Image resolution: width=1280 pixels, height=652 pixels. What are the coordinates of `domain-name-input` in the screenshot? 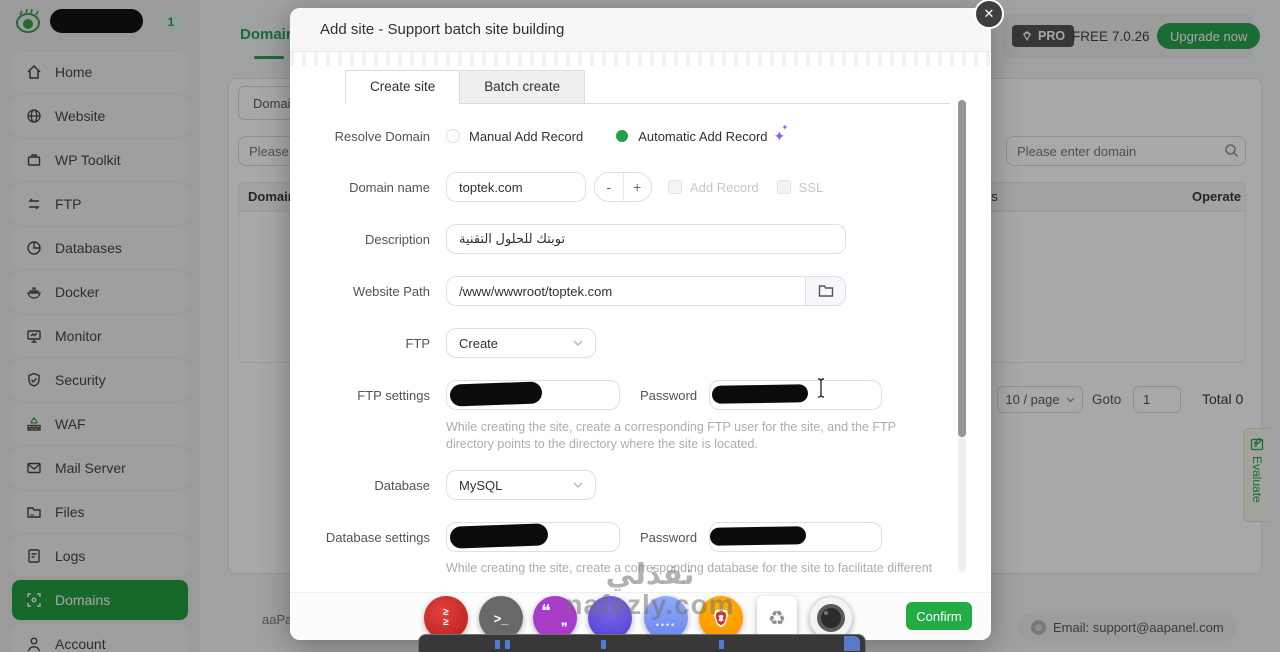 It's located at (516, 187).